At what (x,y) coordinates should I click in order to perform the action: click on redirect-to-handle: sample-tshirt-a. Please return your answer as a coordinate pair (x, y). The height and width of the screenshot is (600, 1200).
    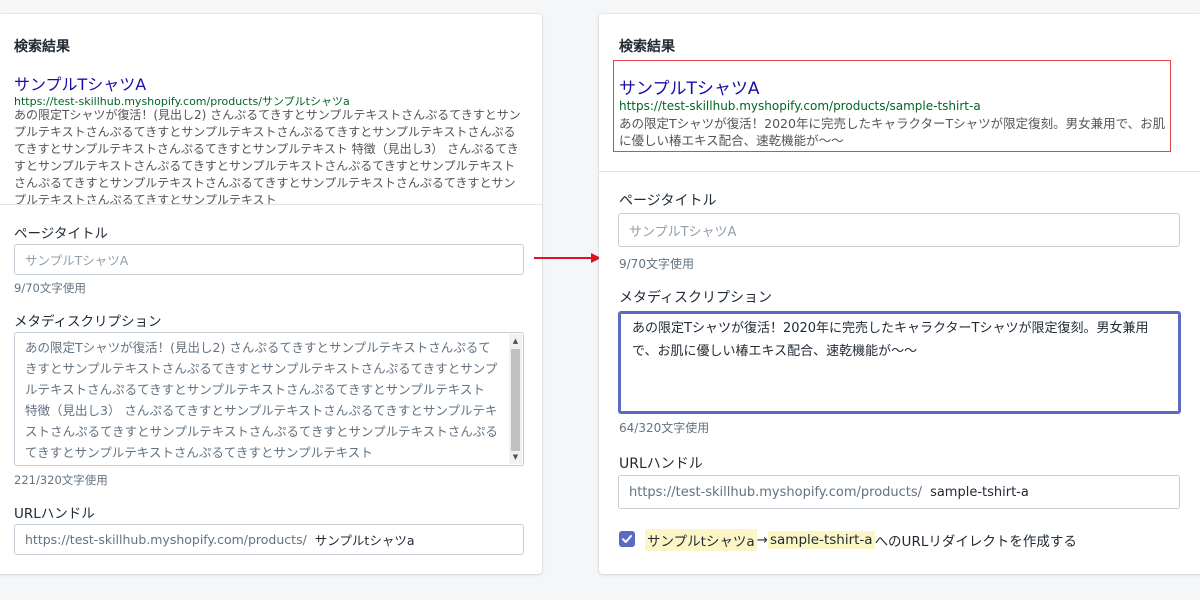
    Looking at the image, I should click on (821, 540).